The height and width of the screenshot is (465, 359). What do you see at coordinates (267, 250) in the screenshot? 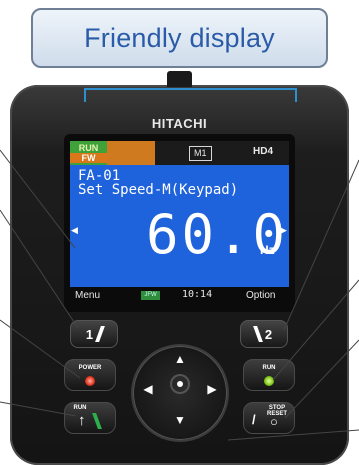
I see `frequency-unit: Hz` at bounding box center [267, 250].